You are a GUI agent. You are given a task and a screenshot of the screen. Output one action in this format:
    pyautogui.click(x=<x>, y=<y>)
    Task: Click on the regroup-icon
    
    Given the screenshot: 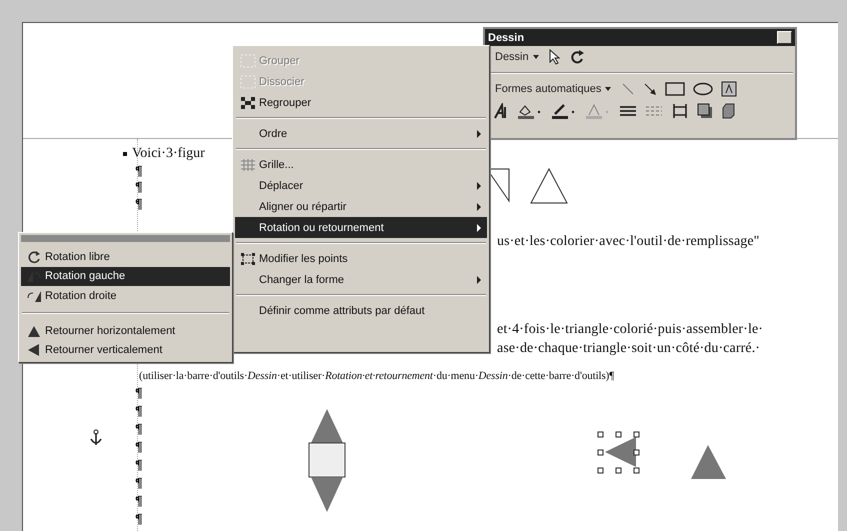 What is the action you would take?
    pyautogui.click(x=248, y=103)
    